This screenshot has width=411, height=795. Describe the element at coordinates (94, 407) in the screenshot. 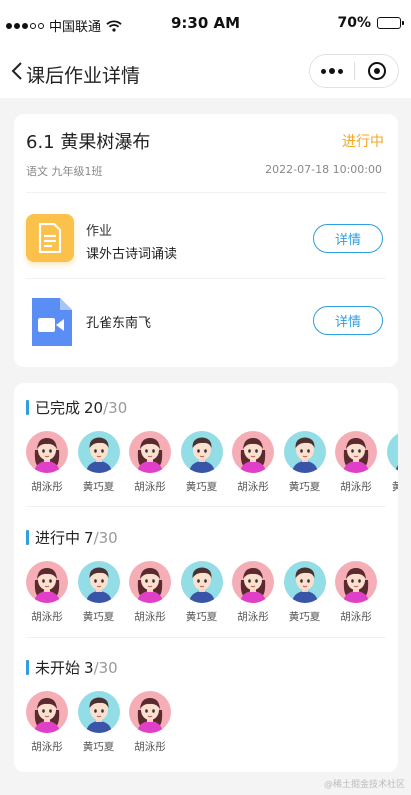

I see `section-count: 20` at that location.